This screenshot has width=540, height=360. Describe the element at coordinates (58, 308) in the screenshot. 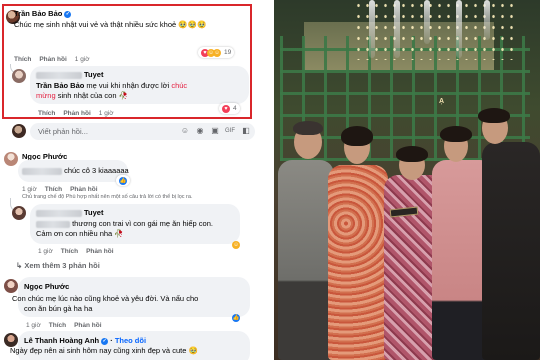

I see `comment-text-line2: con ăn bún gà ha ha` at that location.